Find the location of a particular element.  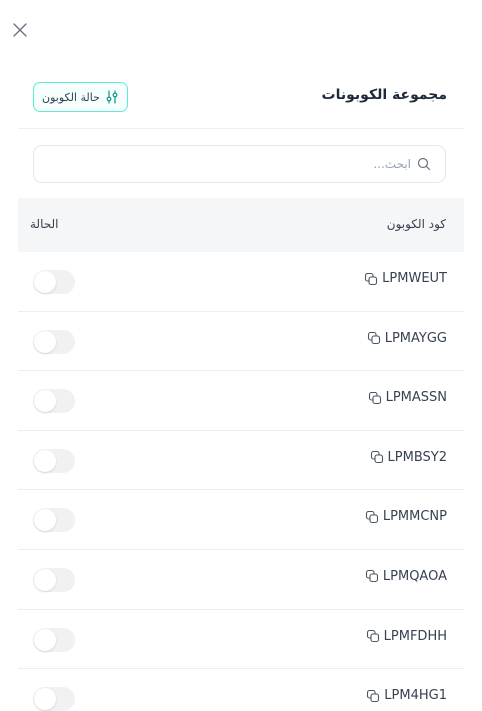

table-header: كود الكوبون الحالة is located at coordinates (241, 225).